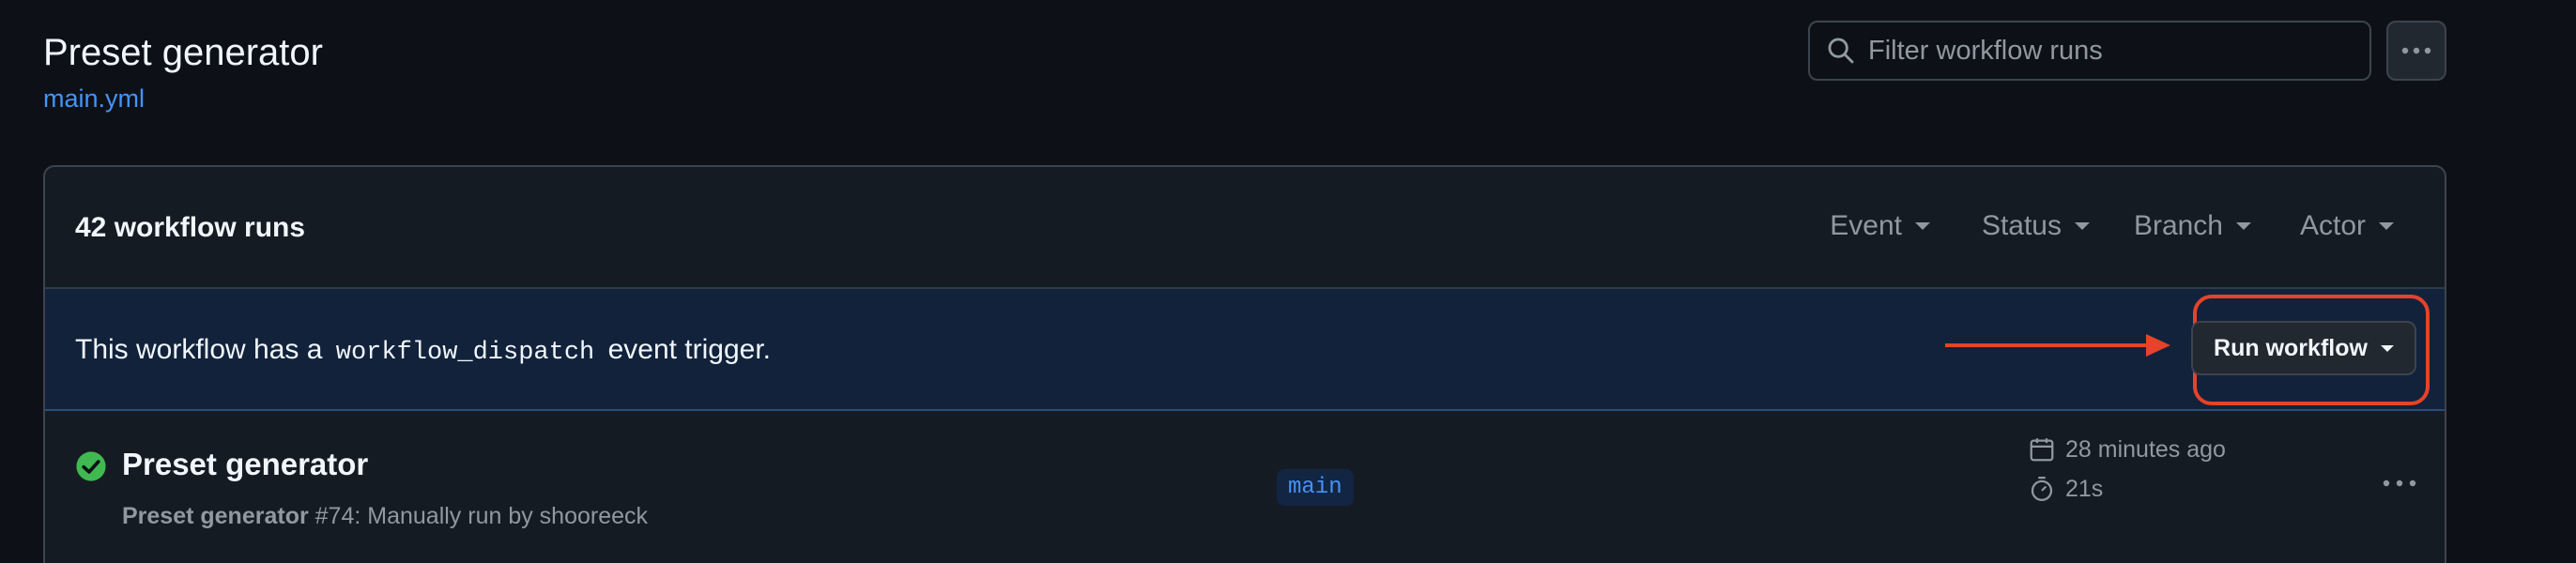 This screenshot has width=2576, height=563. What do you see at coordinates (2084, 488) in the screenshot?
I see `run-duration-value: 21s` at bounding box center [2084, 488].